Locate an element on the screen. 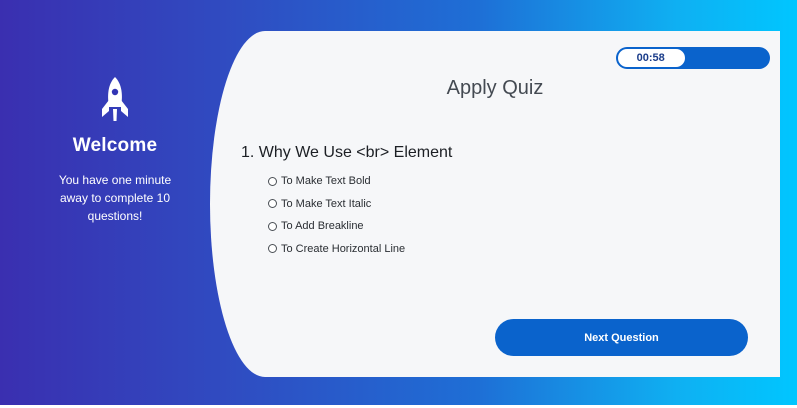  timer-value: 00:58 is located at coordinates (650, 58).